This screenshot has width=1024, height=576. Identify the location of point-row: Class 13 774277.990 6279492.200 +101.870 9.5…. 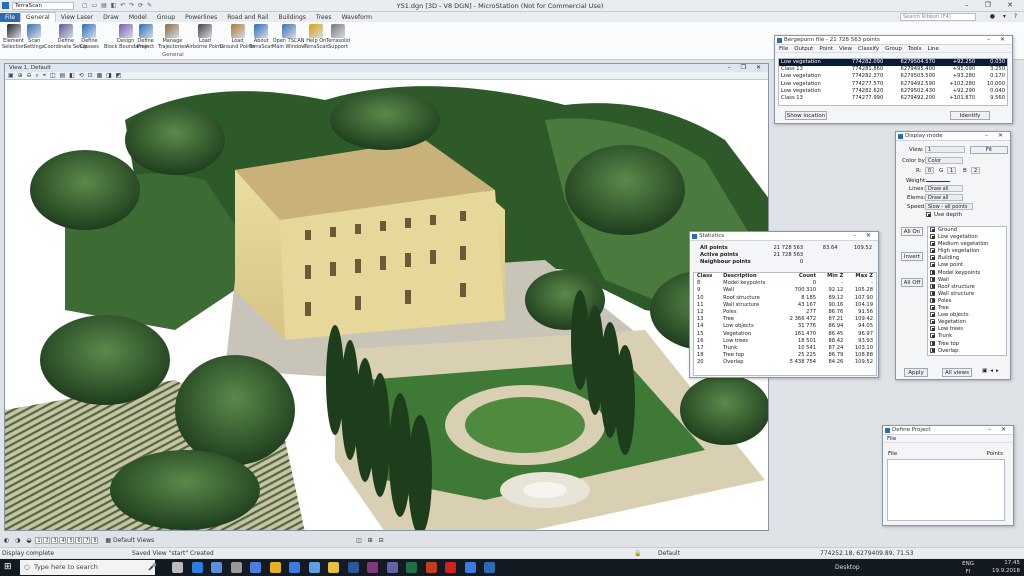
(893, 98).